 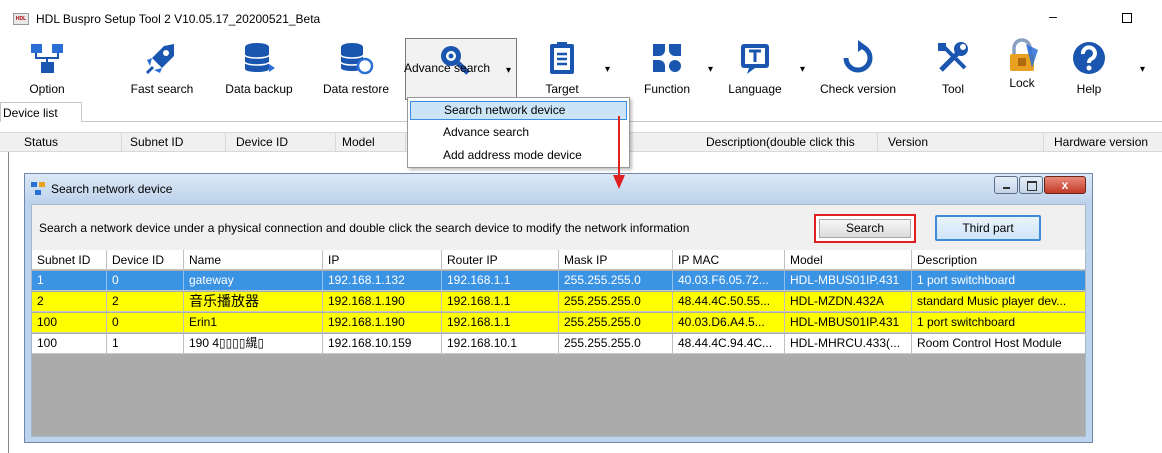 What do you see at coordinates (619, 145) in the screenshot?
I see `annotation-arrow-line` at bounding box center [619, 145].